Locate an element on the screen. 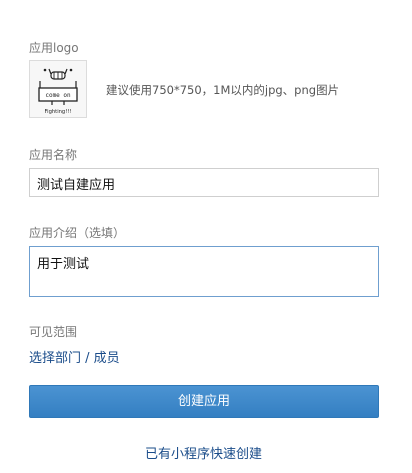 Image resolution: width=412 pixels, height=473 pixels. quick-create-miniprogram-link: 已有小程序快速创建 is located at coordinates (203, 452).